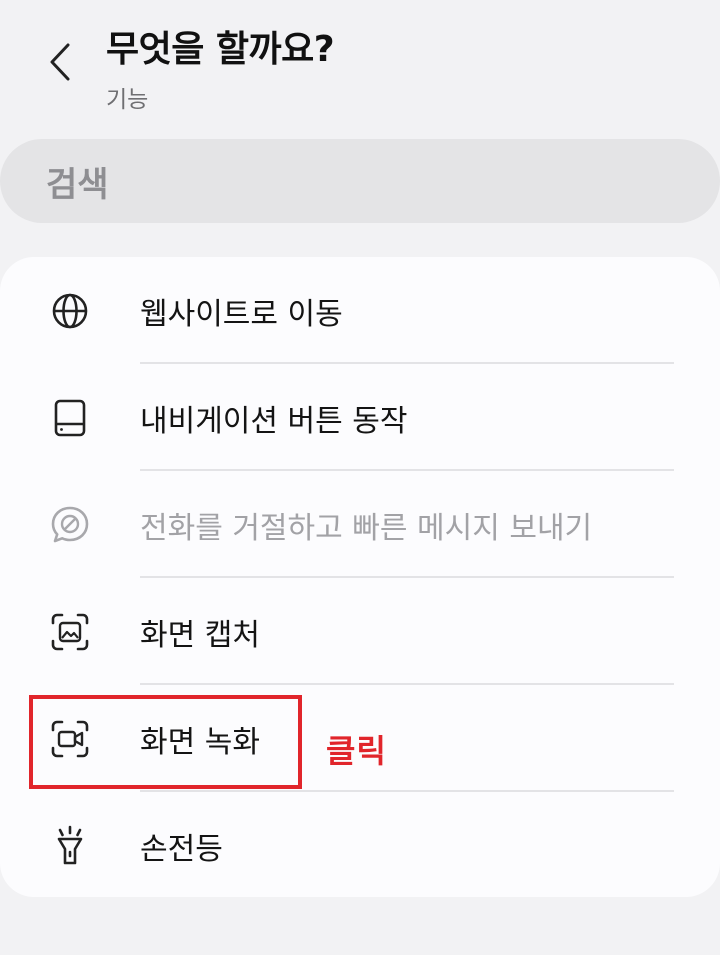 This screenshot has height=955, width=720. I want to click on app-header: 무엇을 할까요? 기능, so click(360, 65).